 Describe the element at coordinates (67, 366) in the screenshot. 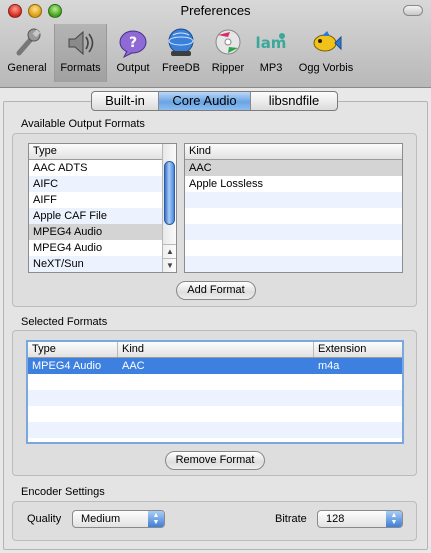

I see `row-type: MPEG4 Audio` at that location.